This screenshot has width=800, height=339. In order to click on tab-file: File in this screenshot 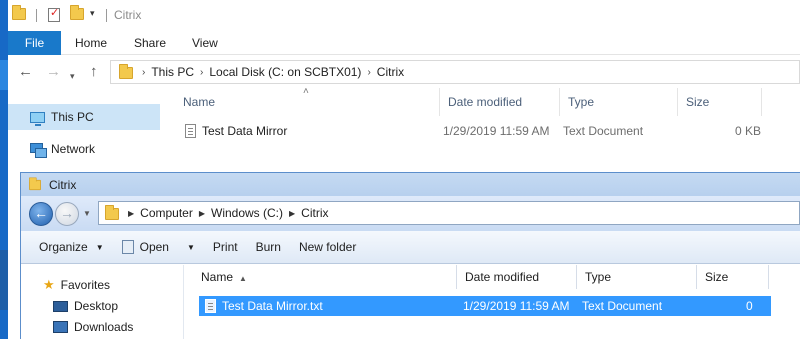, I will do `click(34, 43)`.